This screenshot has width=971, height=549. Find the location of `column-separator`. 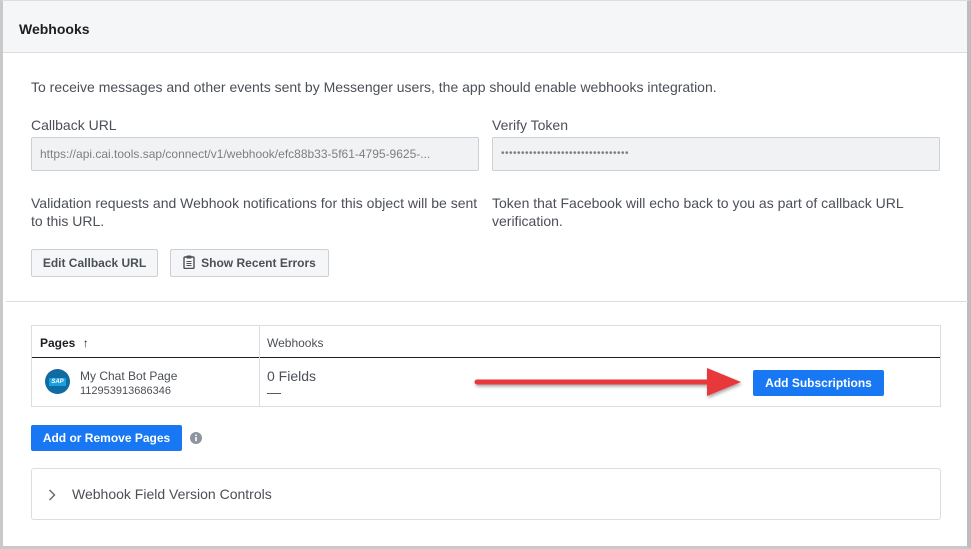

column-separator is located at coordinates (259, 366).